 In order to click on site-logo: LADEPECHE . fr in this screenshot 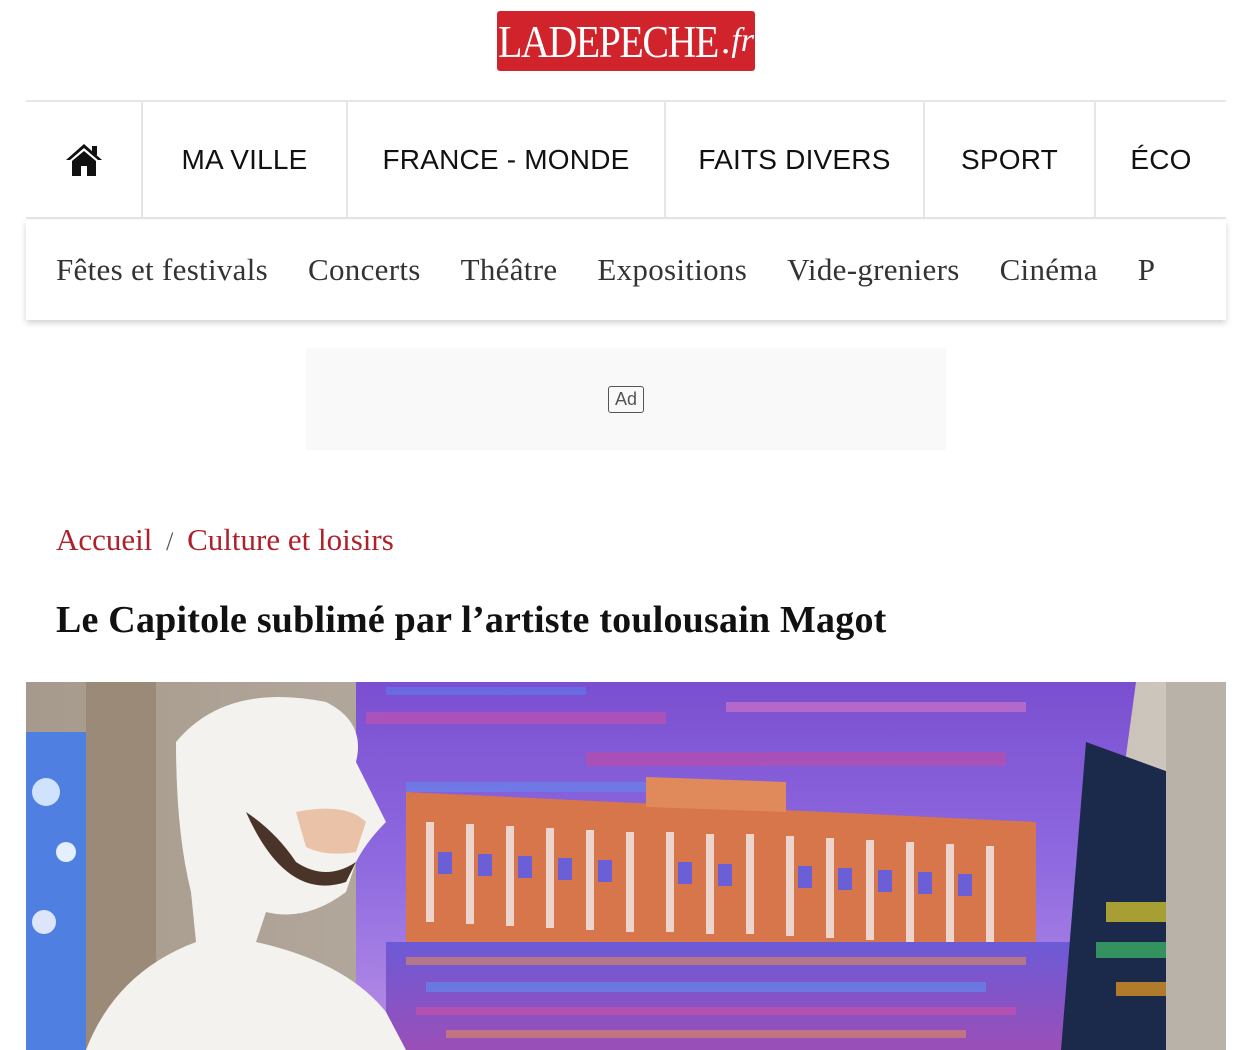, I will do `click(626, 41)`.